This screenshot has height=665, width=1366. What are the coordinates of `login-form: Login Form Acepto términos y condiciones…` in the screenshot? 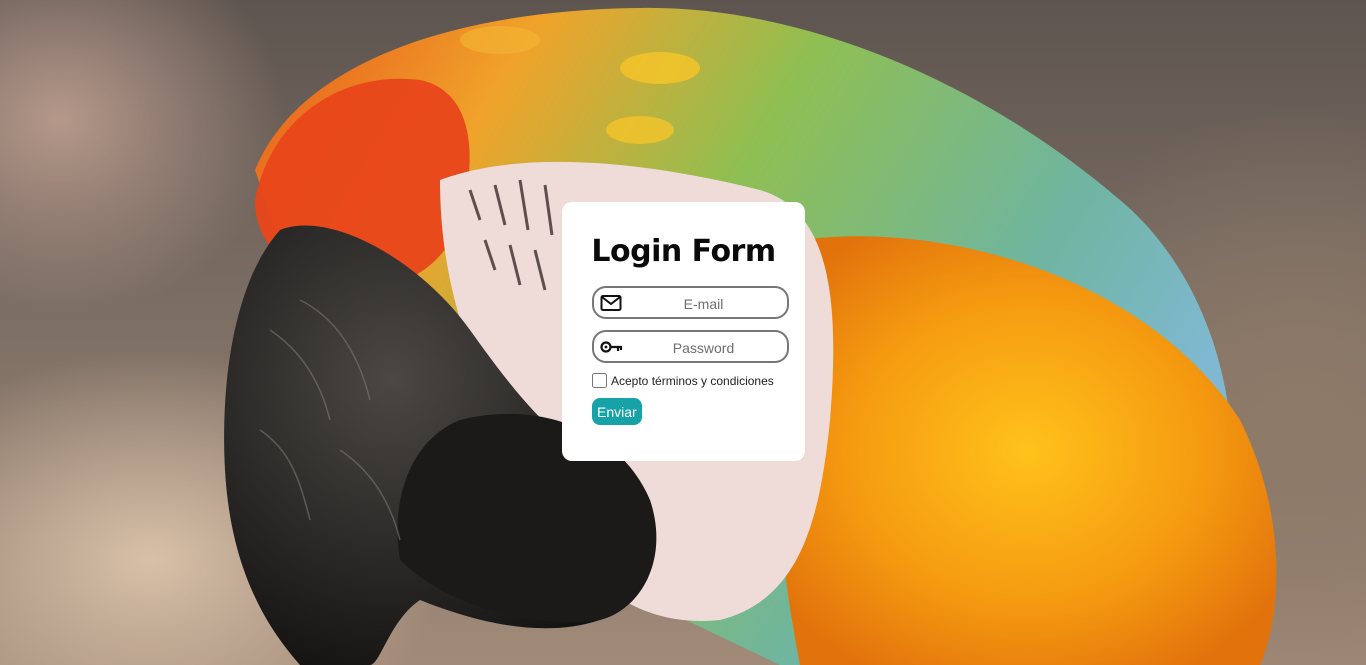 It's located at (683, 331).